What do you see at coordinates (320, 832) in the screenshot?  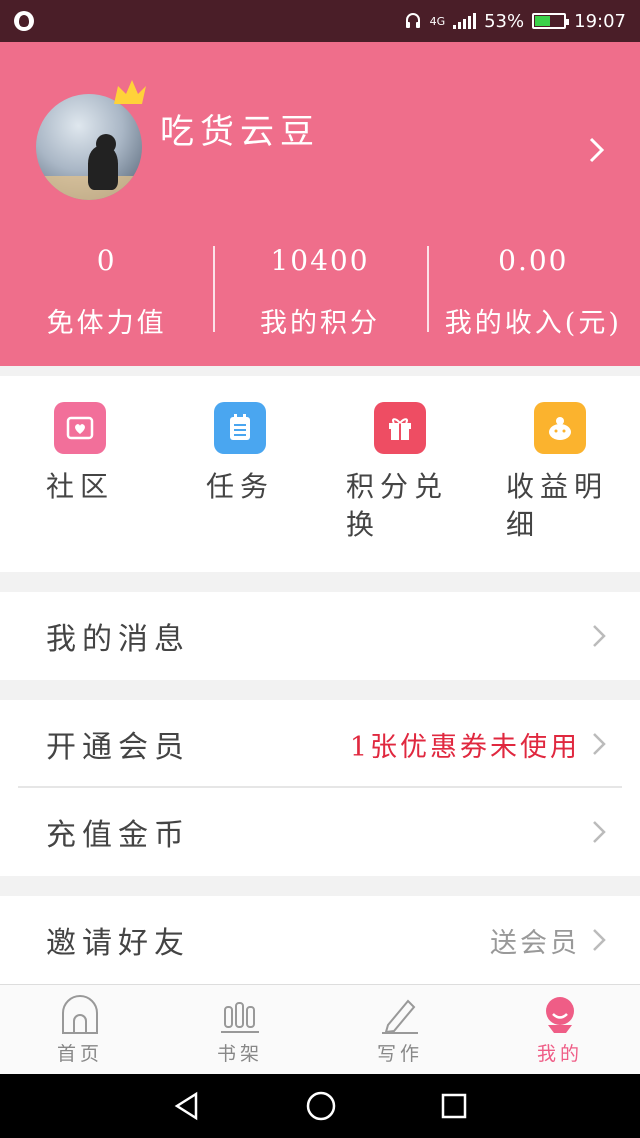 I see `menu-item-recharge: 充值金币` at bounding box center [320, 832].